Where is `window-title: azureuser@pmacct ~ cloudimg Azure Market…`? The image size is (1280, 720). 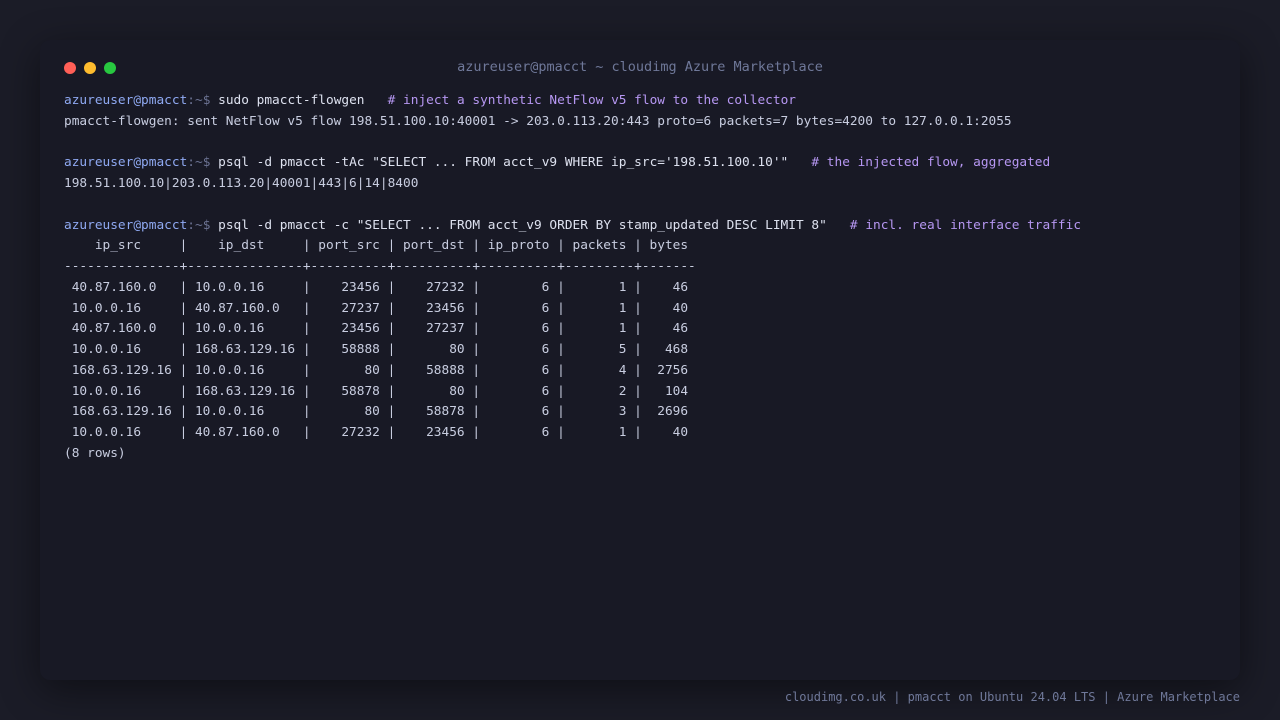 window-title: azureuser@pmacct ~ cloudimg Azure Market… is located at coordinates (640, 67).